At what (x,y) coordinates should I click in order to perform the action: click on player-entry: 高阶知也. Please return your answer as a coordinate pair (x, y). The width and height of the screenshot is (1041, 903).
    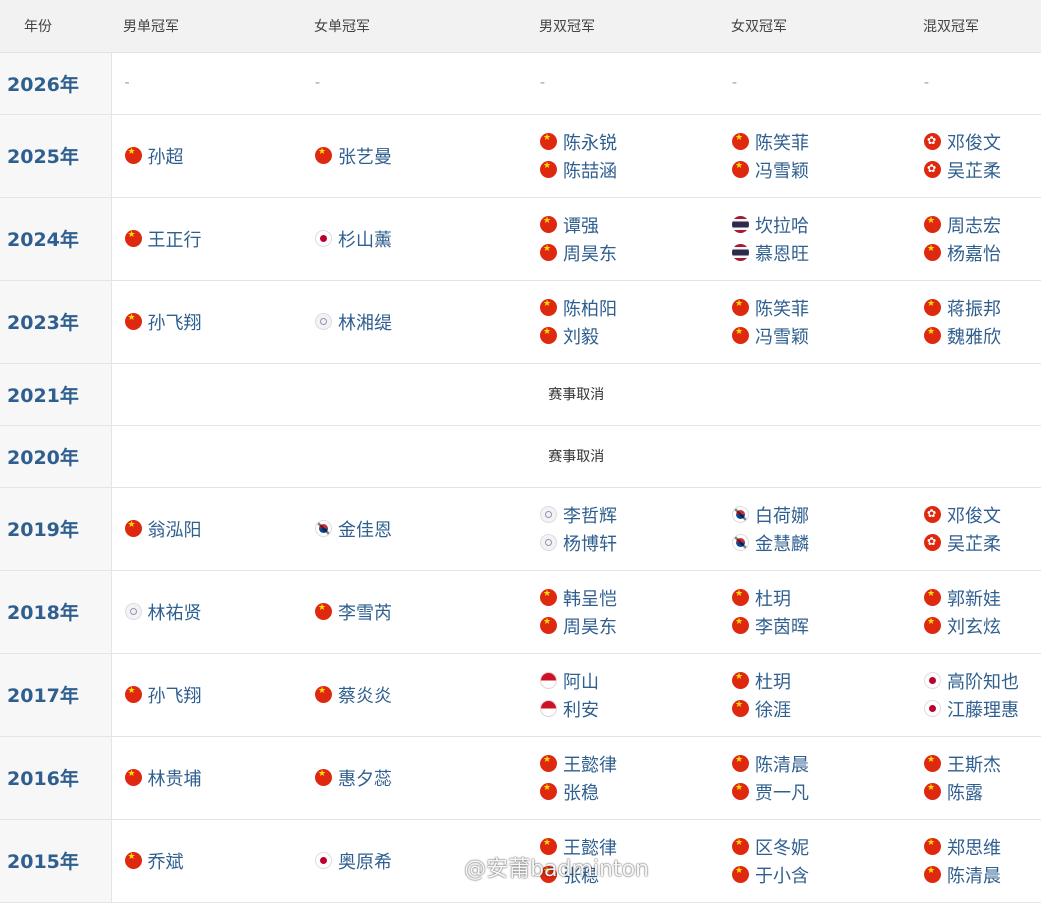
    Looking at the image, I should click on (982, 681).